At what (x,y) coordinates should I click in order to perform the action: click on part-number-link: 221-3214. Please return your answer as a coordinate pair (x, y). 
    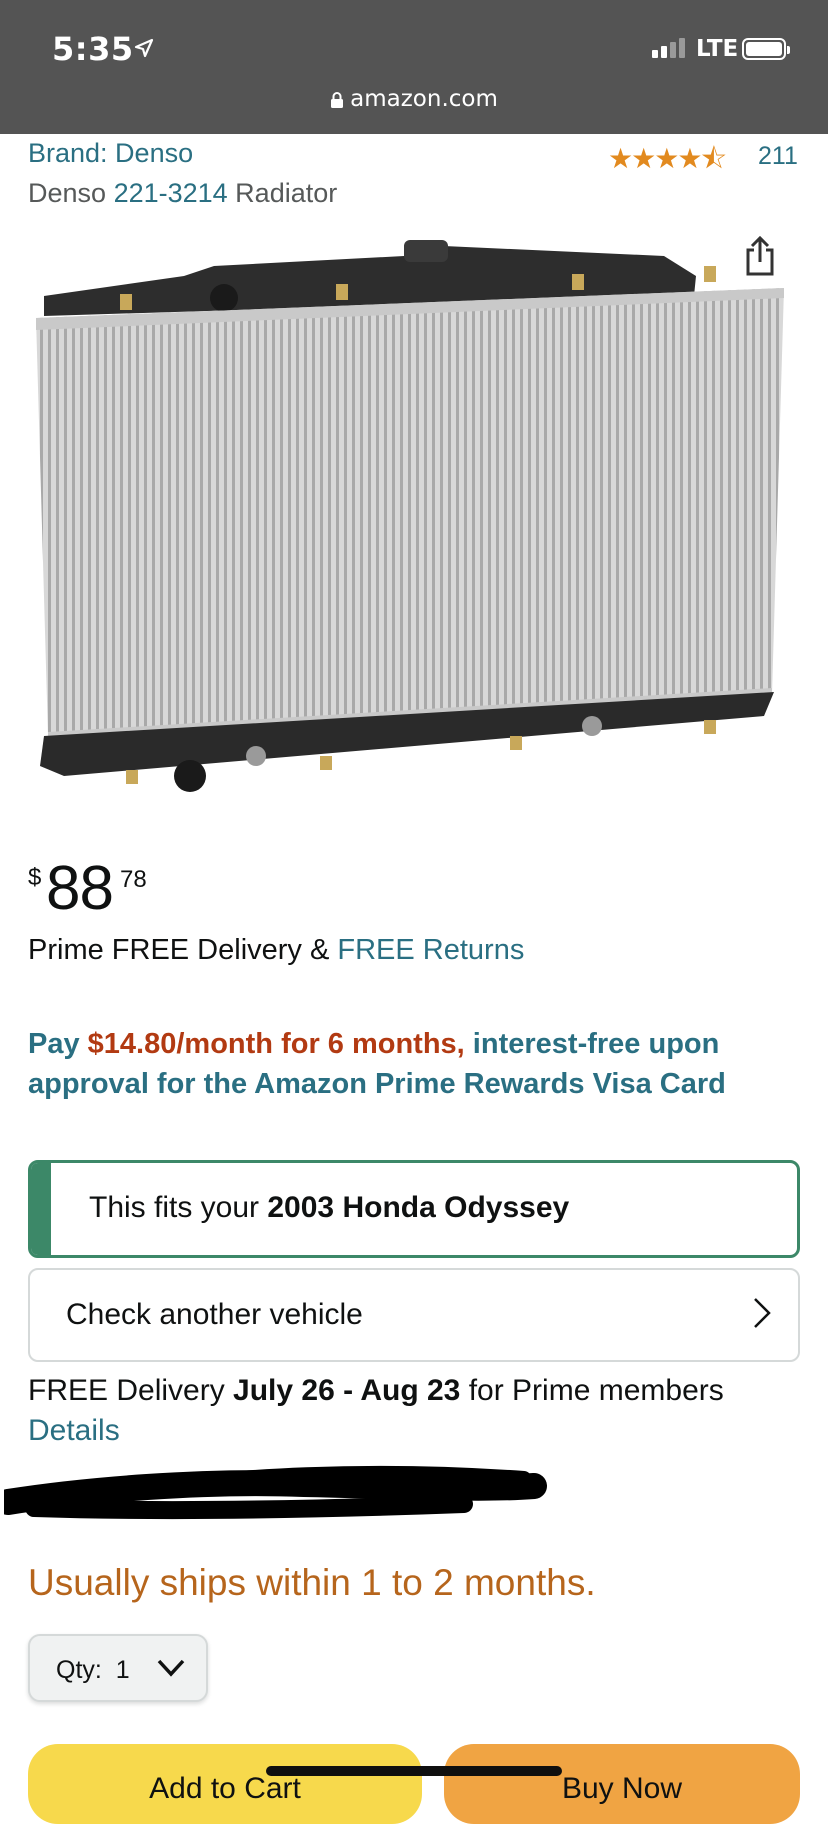
    Looking at the image, I should click on (171, 193).